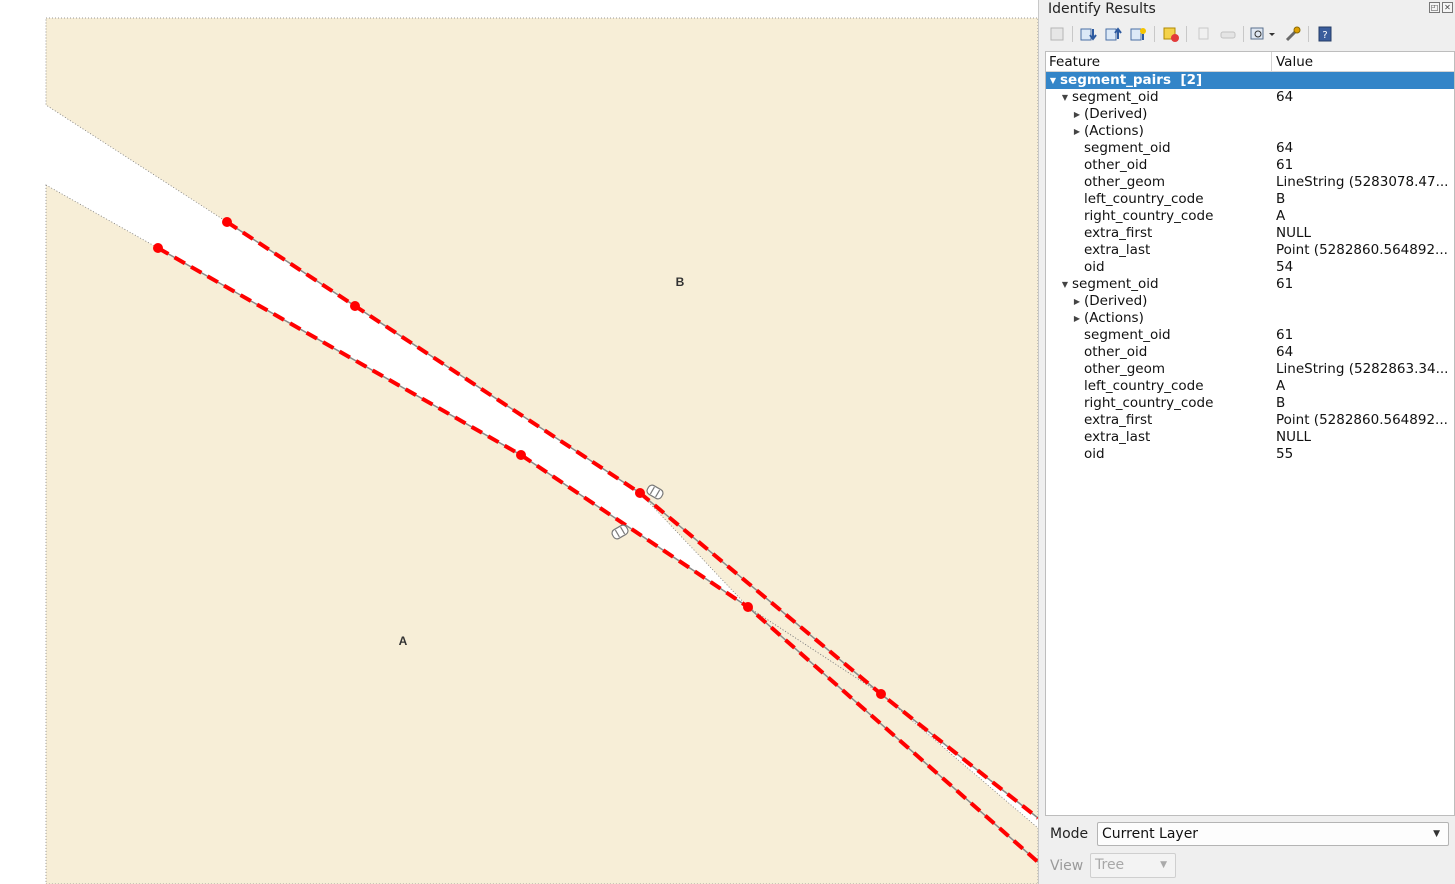 This screenshot has width=1455, height=884. I want to click on layer-name: segment_pairs [2], so click(1131, 80).